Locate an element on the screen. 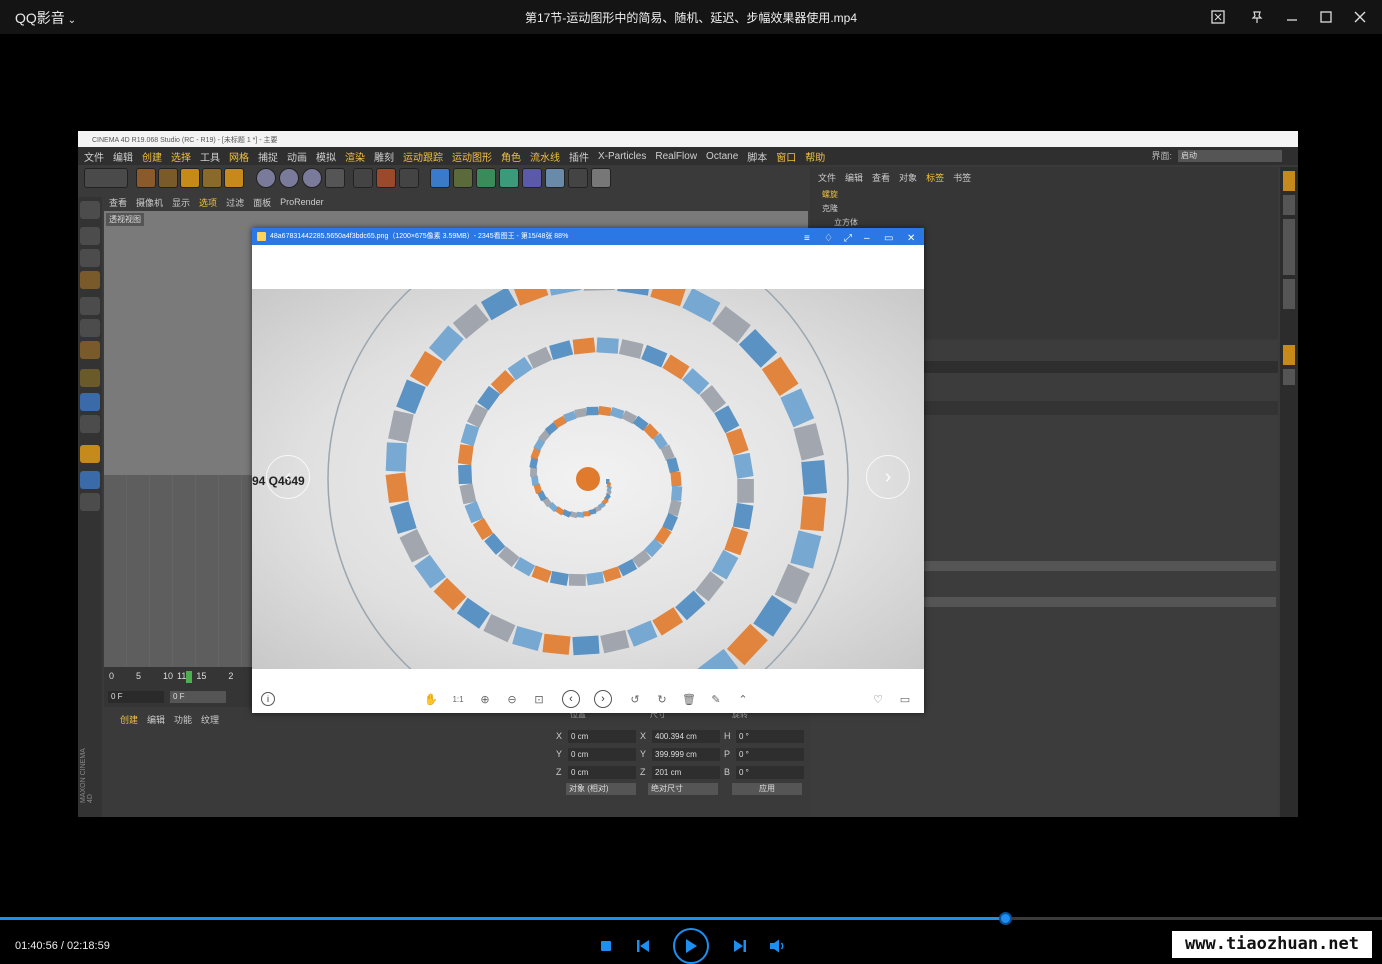 The width and height of the screenshot is (1382, 964). volume-icon is located at coordinates (777, 946).